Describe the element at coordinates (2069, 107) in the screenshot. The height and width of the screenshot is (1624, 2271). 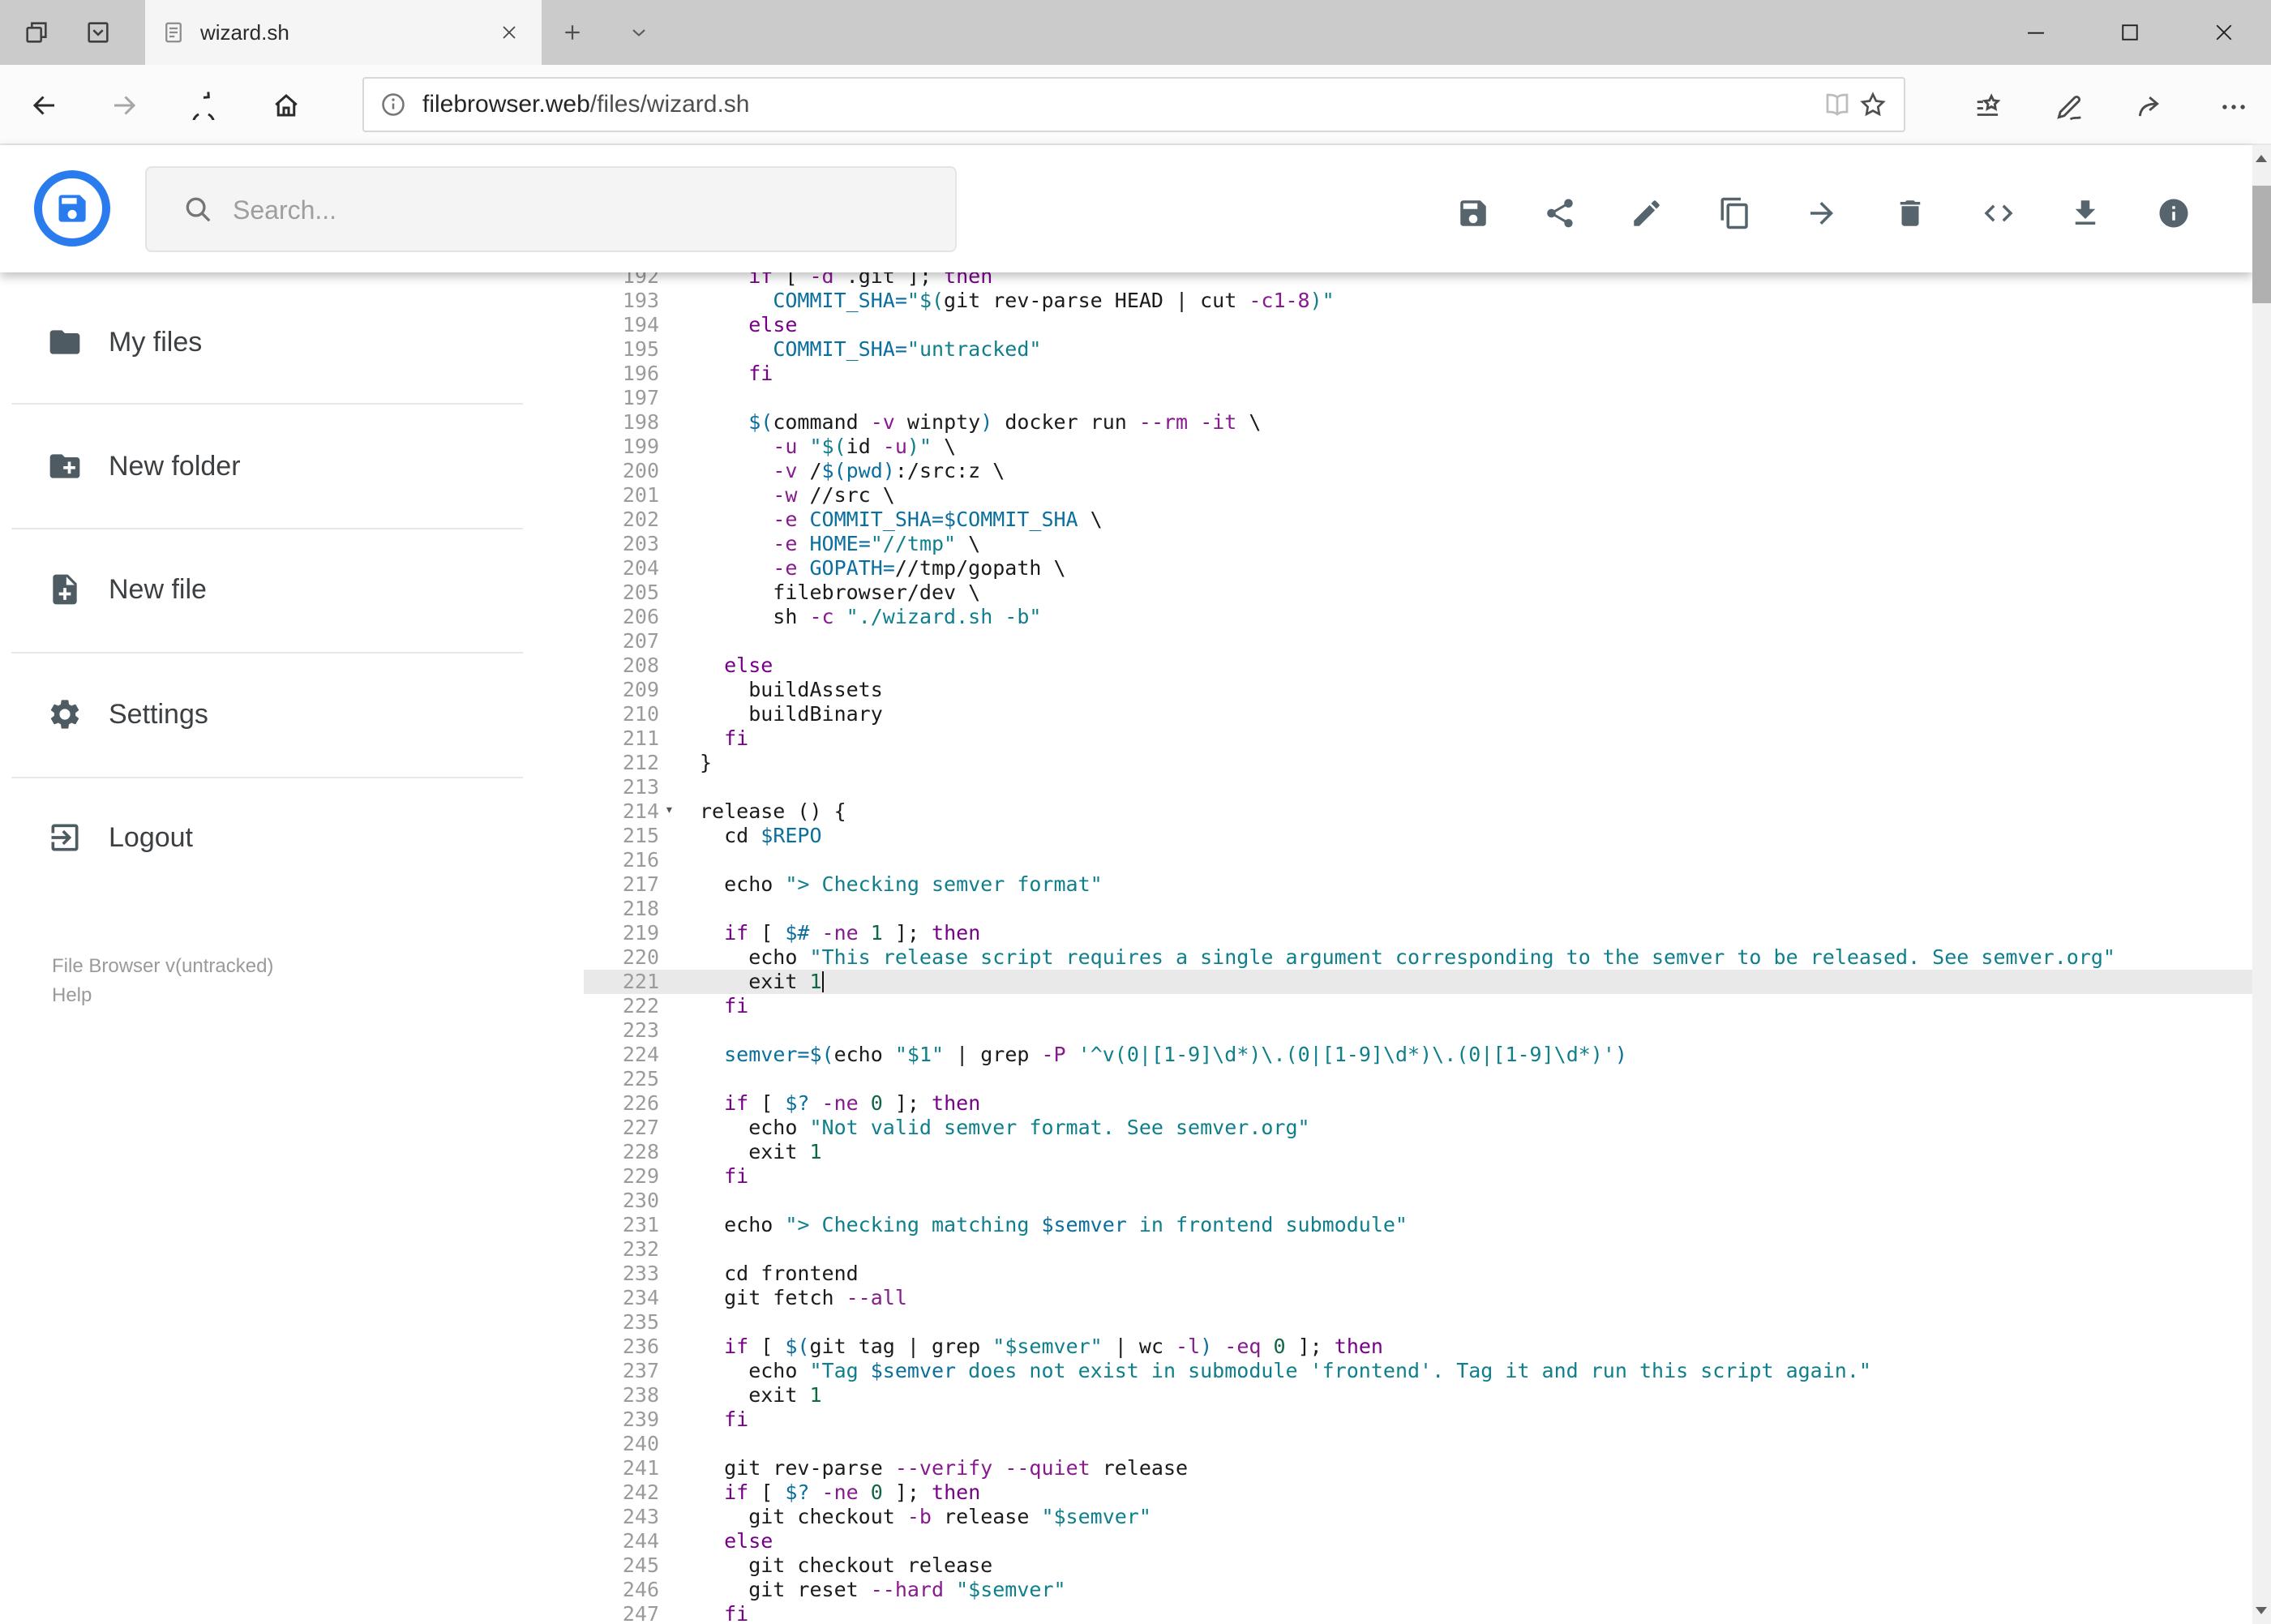
I see `web-note-button` at that location.